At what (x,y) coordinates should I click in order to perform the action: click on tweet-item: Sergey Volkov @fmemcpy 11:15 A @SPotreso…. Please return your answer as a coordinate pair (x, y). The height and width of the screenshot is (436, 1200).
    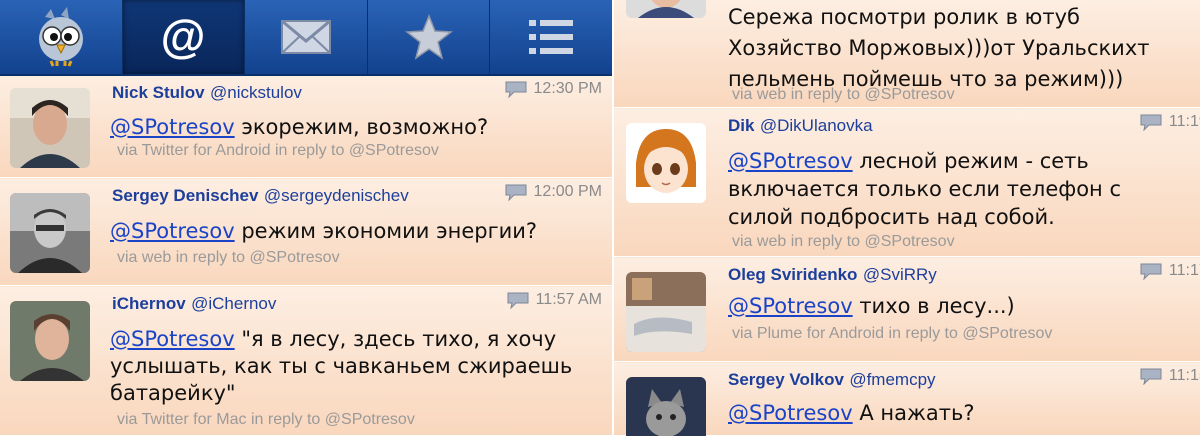
    Looking at the image, I should click on (907, 399).